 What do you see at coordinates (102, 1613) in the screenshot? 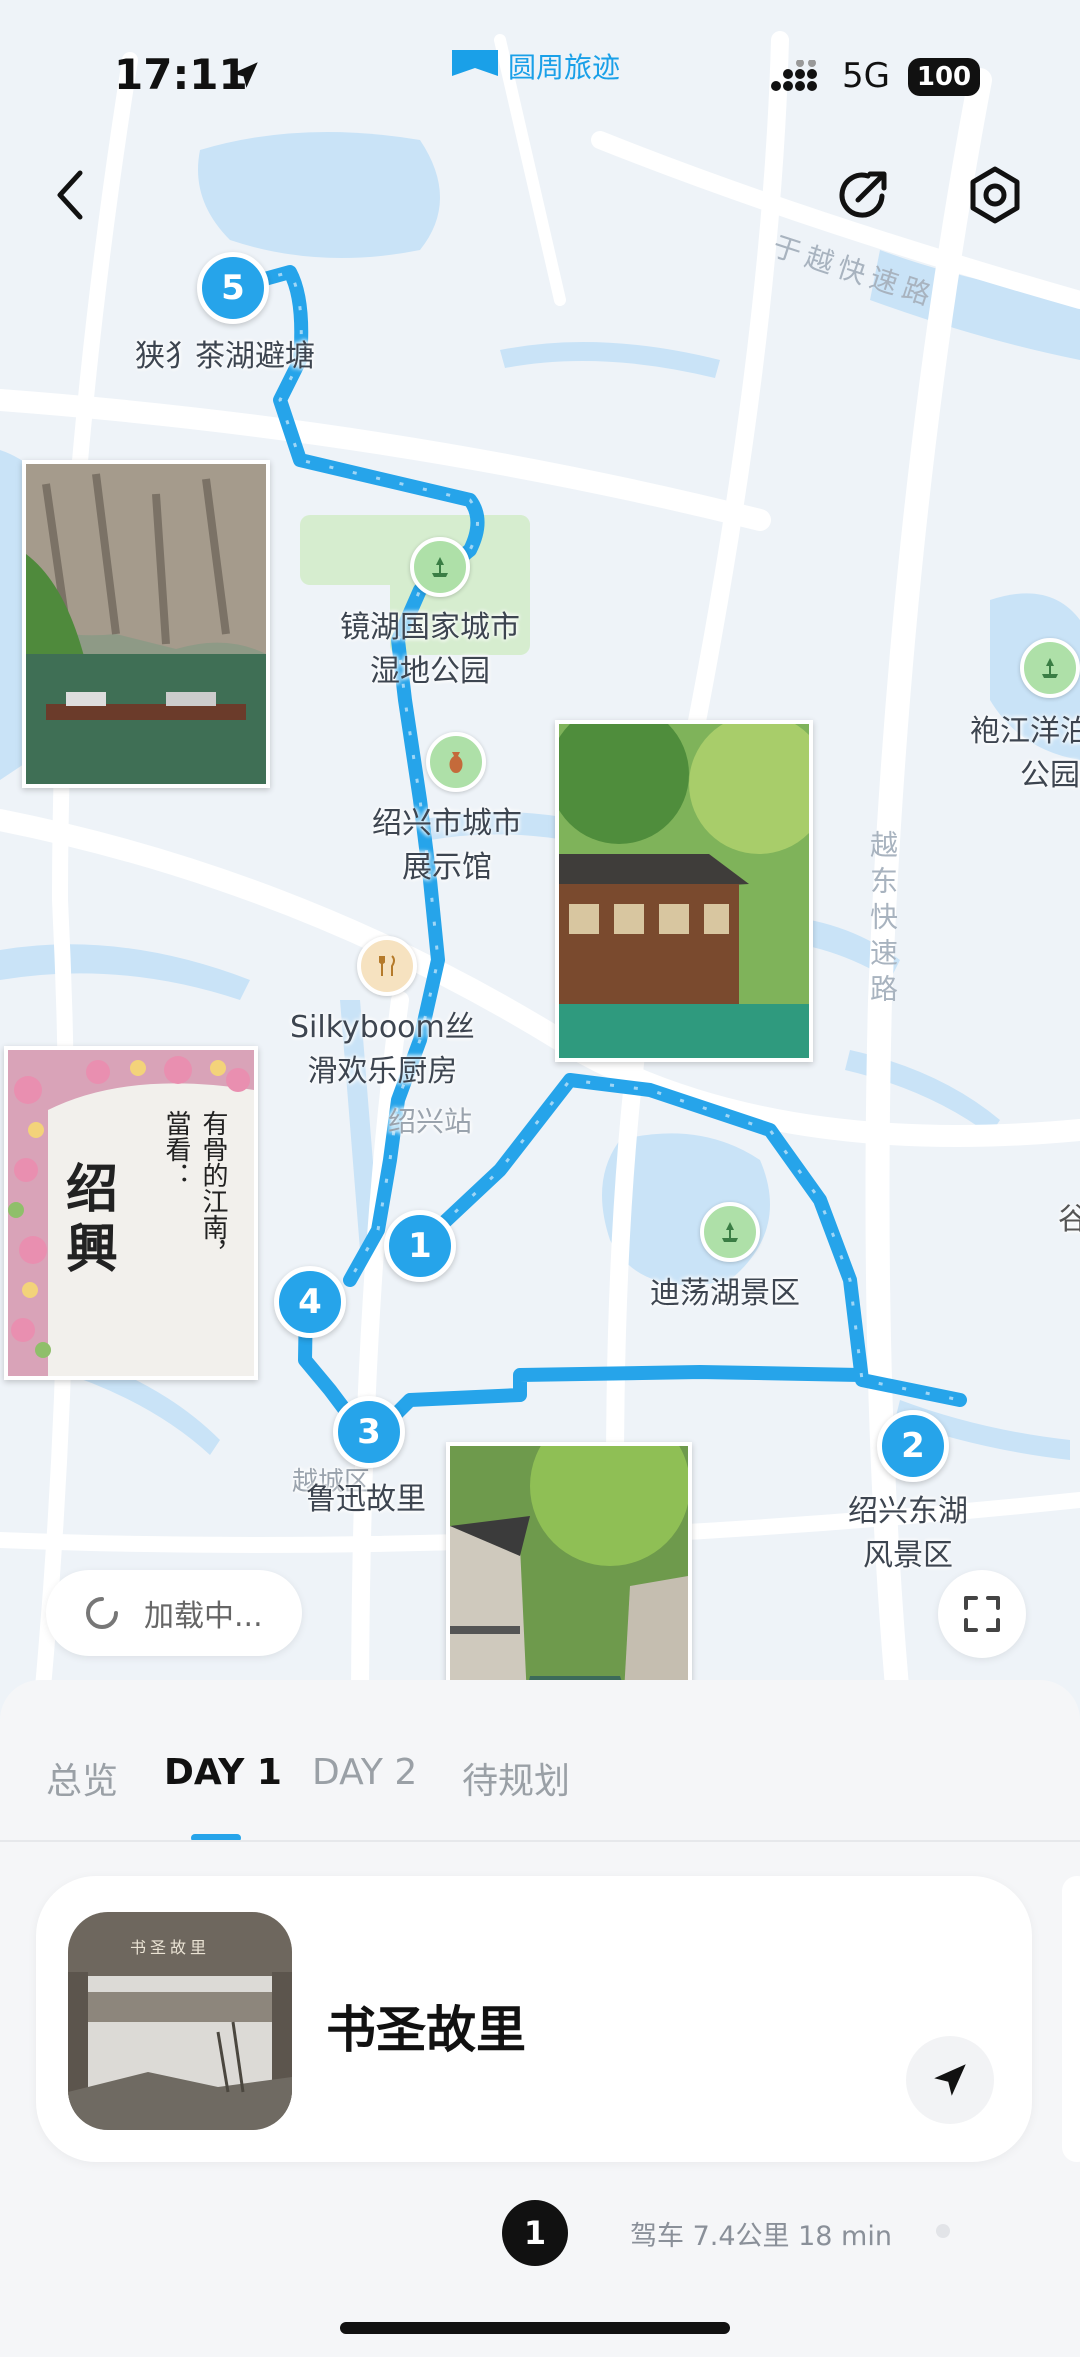
I see `loading-spinner-icon` at bounding box center [102, 1613].